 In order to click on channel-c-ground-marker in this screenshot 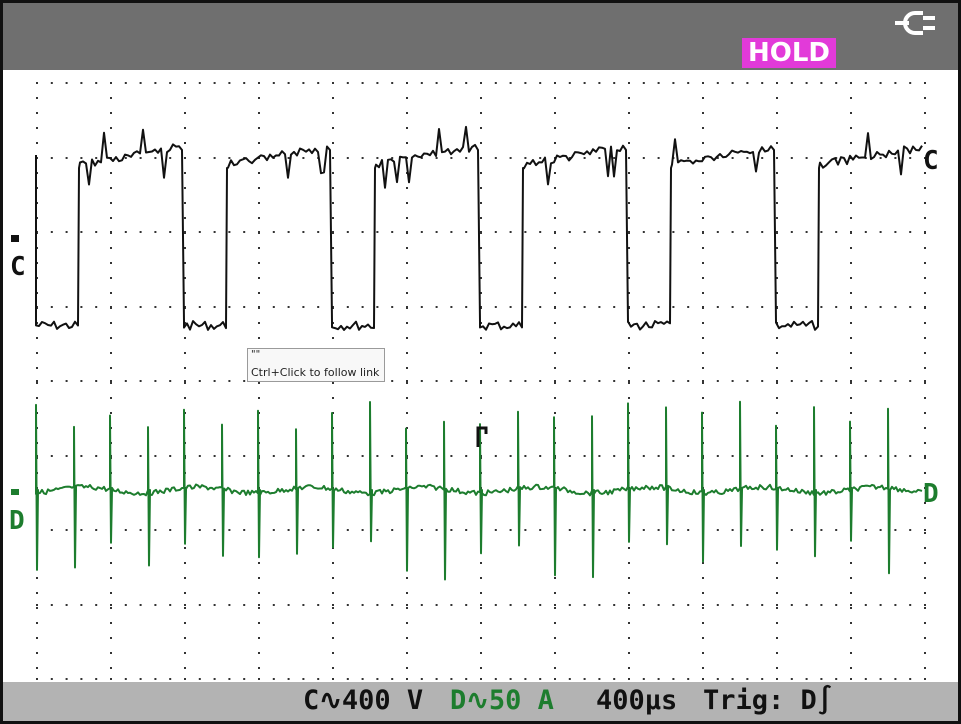, I will do `click(15, 238)`.